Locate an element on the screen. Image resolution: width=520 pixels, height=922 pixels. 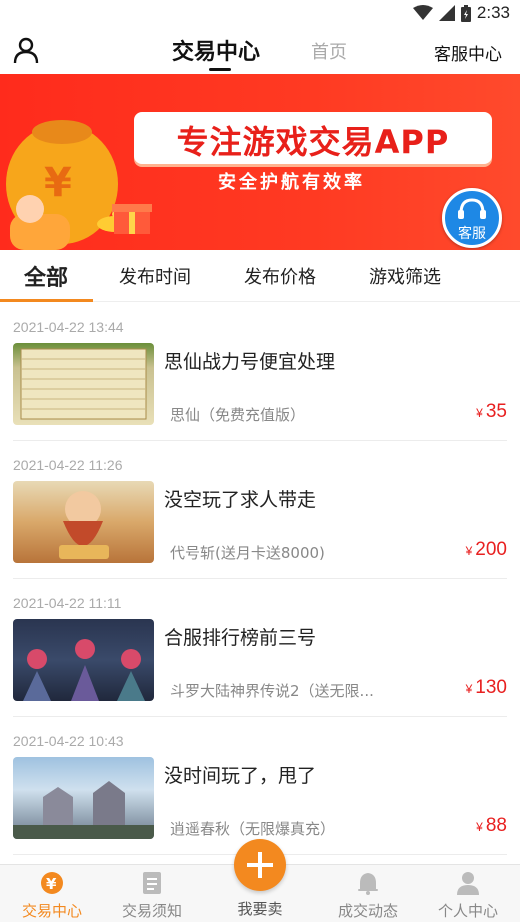
nav-label: 个人中心 is located at coordinates (467, 911).